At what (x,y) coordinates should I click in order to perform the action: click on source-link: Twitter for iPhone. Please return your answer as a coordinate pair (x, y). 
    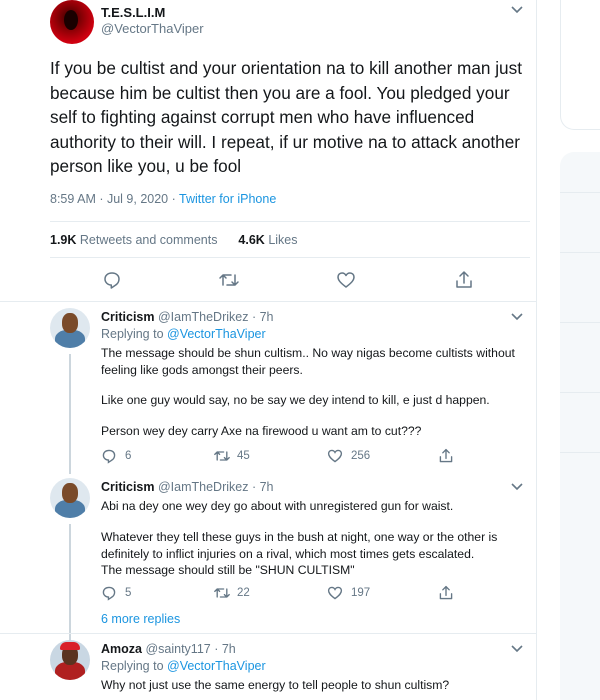
    Looking at the image, I should click on (227, 199).